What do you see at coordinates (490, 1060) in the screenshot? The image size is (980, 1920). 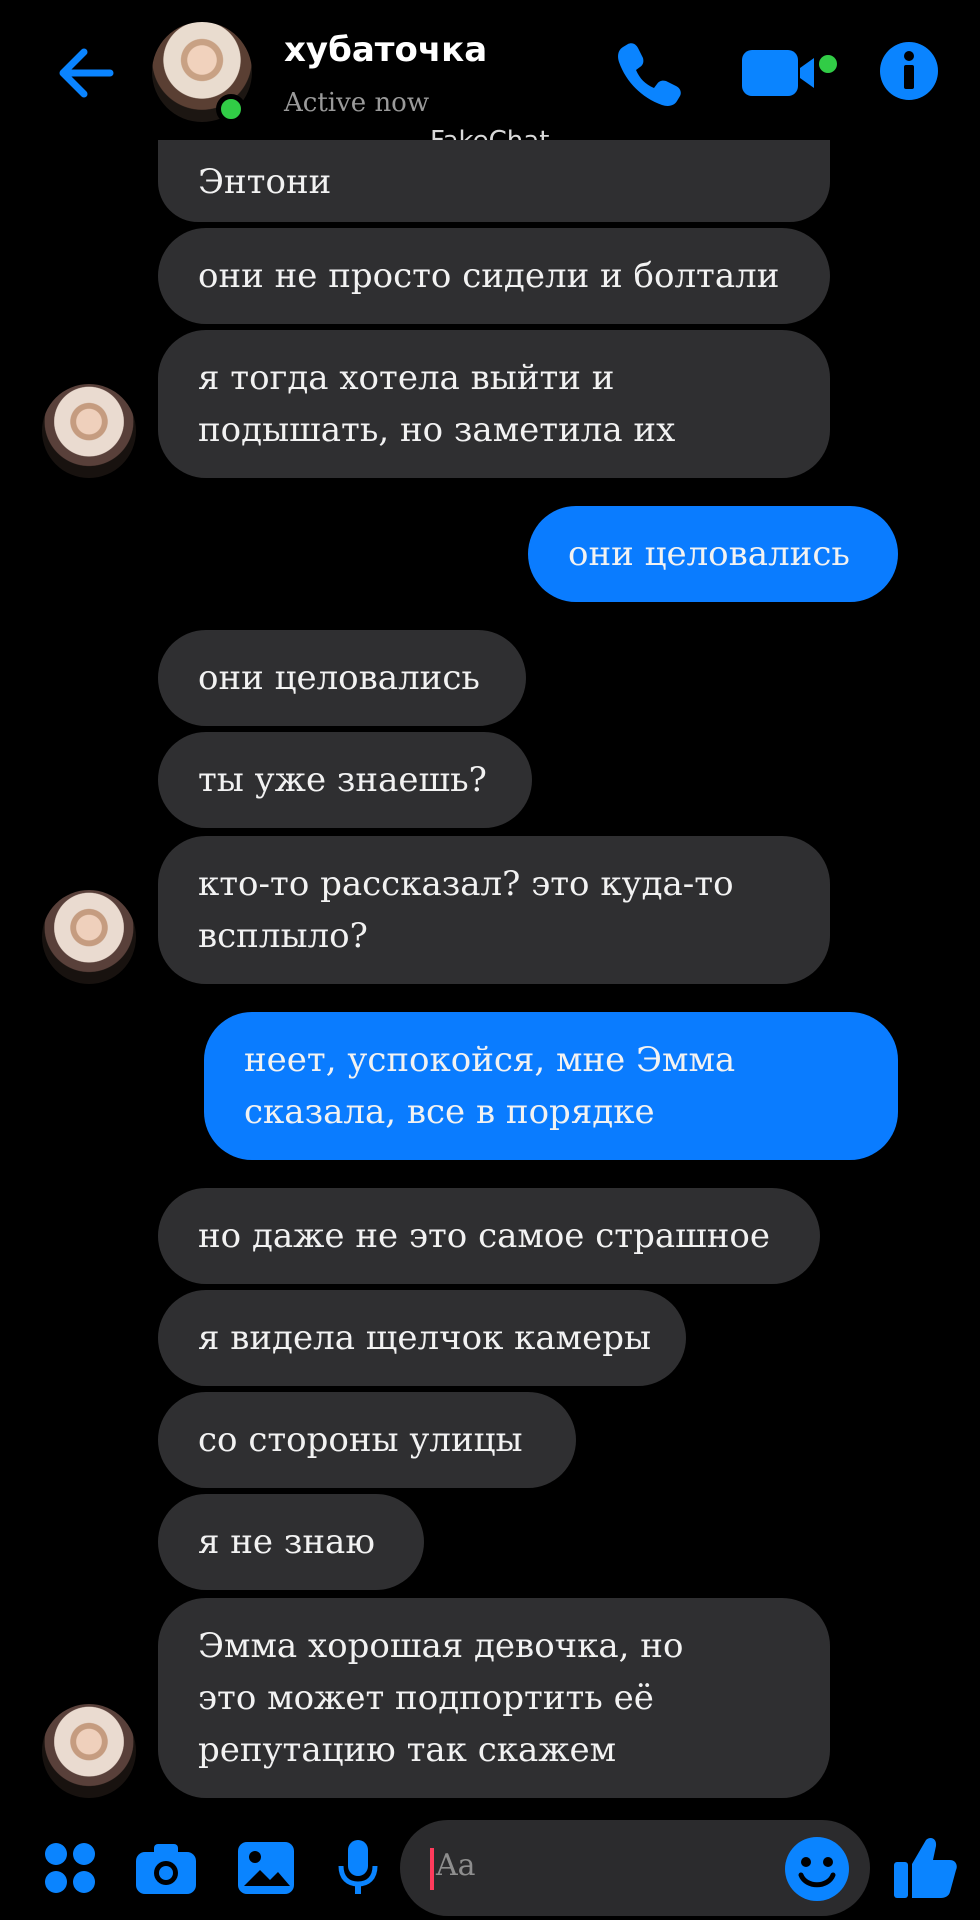 I see `message-text: неет, успокойся, мне Эмма` at bounding box center [490, 1060].